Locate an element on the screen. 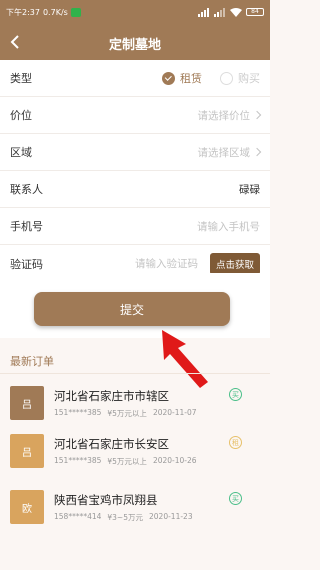  type-row: 类型 租赁 购买 is located at coordinates (135, 78).